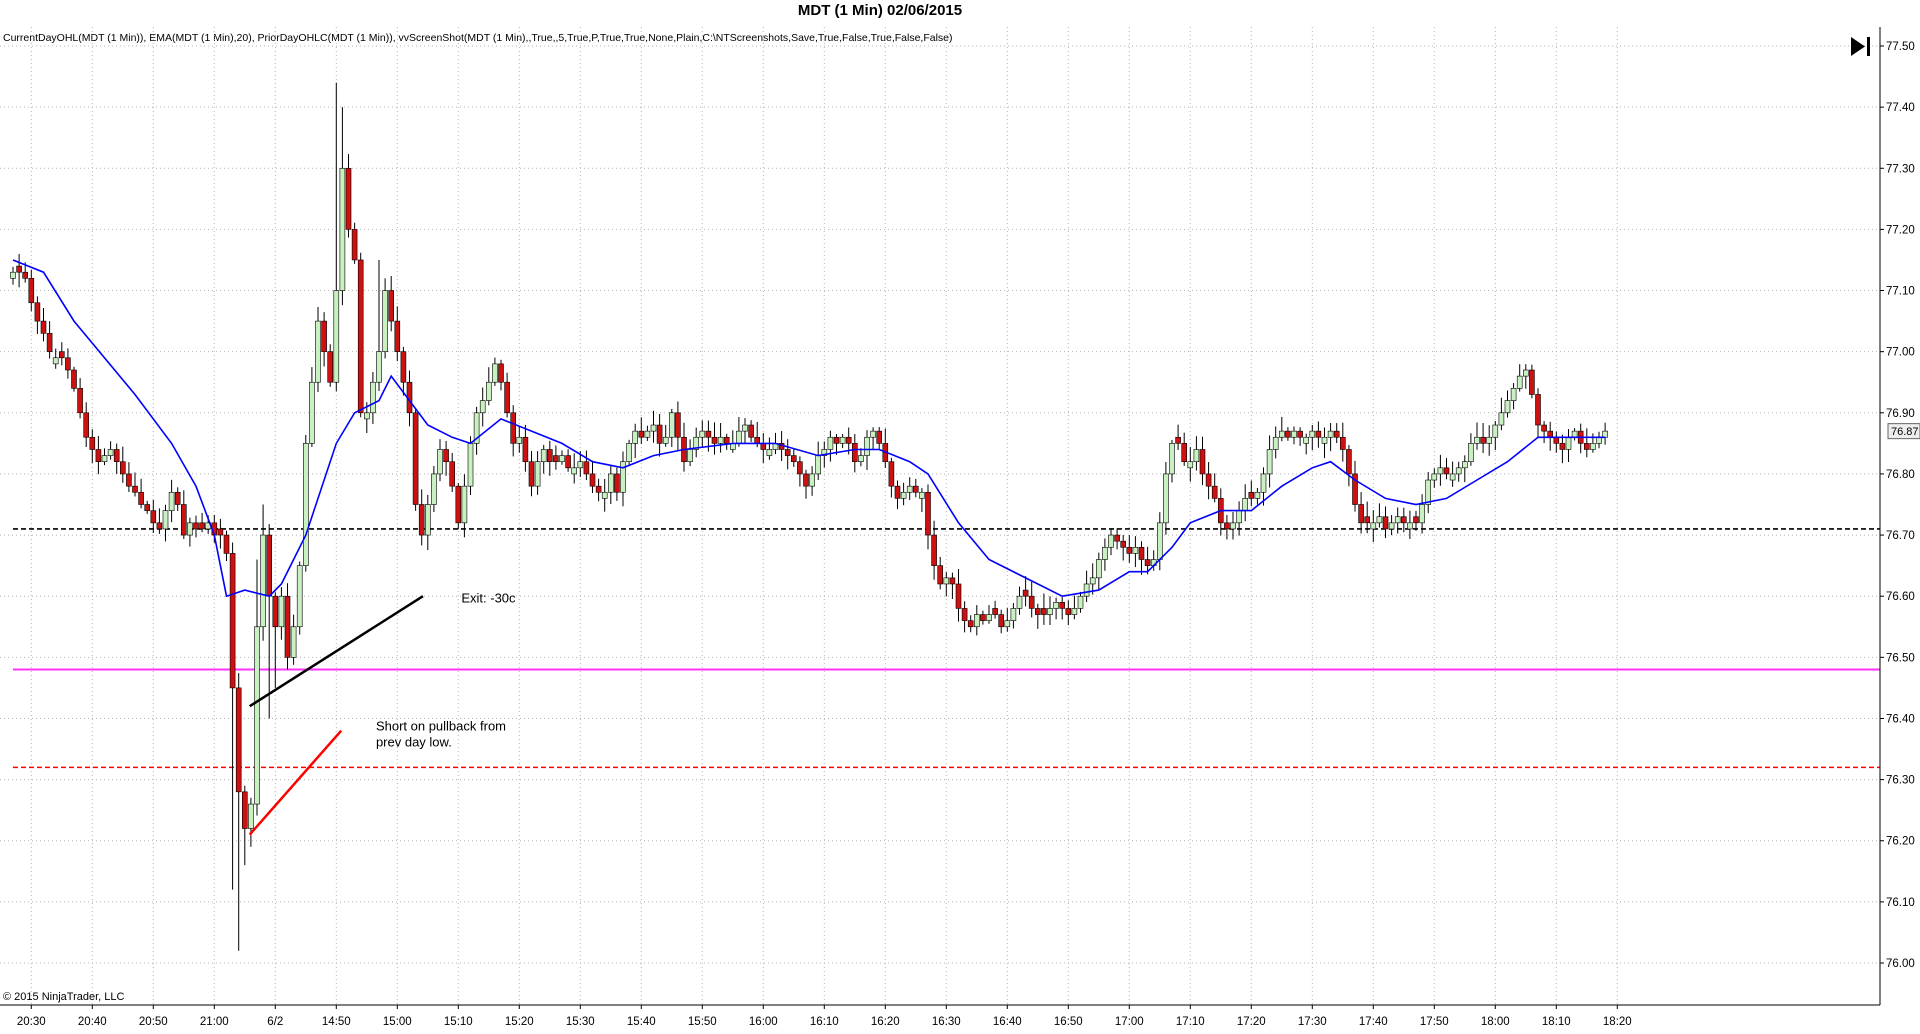  What do you see at coordinates (1373, 1022) in the screenshot?
I see `x-tick-label: 17:40` at bounding box center [1373, 1022].